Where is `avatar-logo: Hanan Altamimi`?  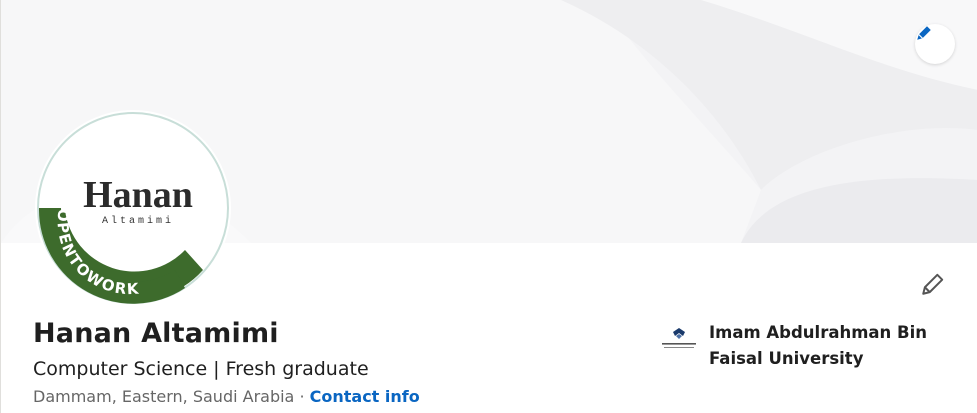 avatar-logo: Hanan Altamimi is located at coordinates (138, 201).